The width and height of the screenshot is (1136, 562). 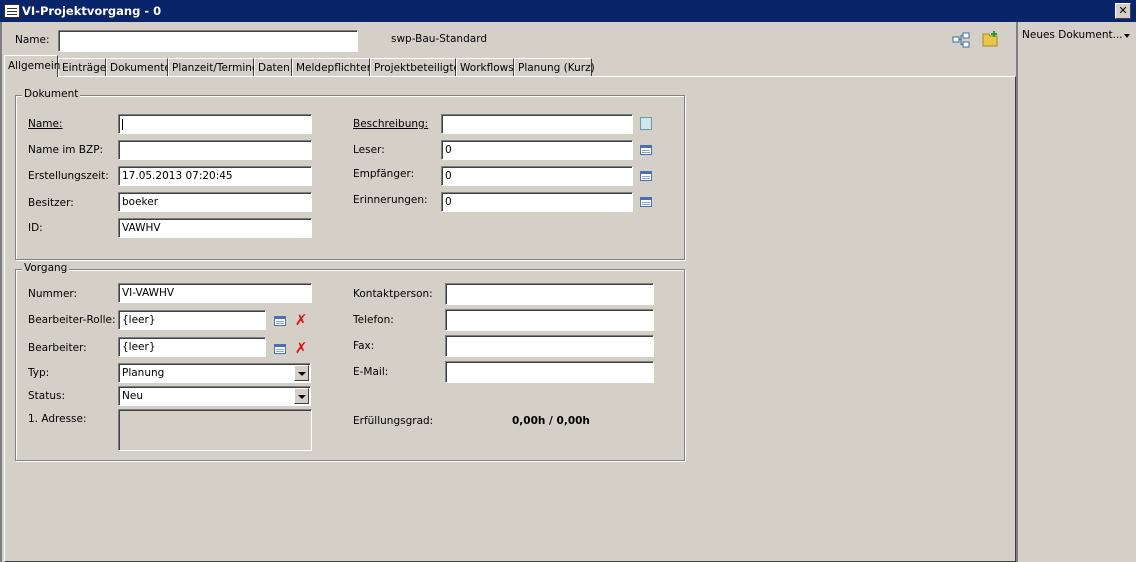 What do you see at coordinates (132, 396) in the screenshot?
I see `status-value: Neu` at bounding box center [132, 396].